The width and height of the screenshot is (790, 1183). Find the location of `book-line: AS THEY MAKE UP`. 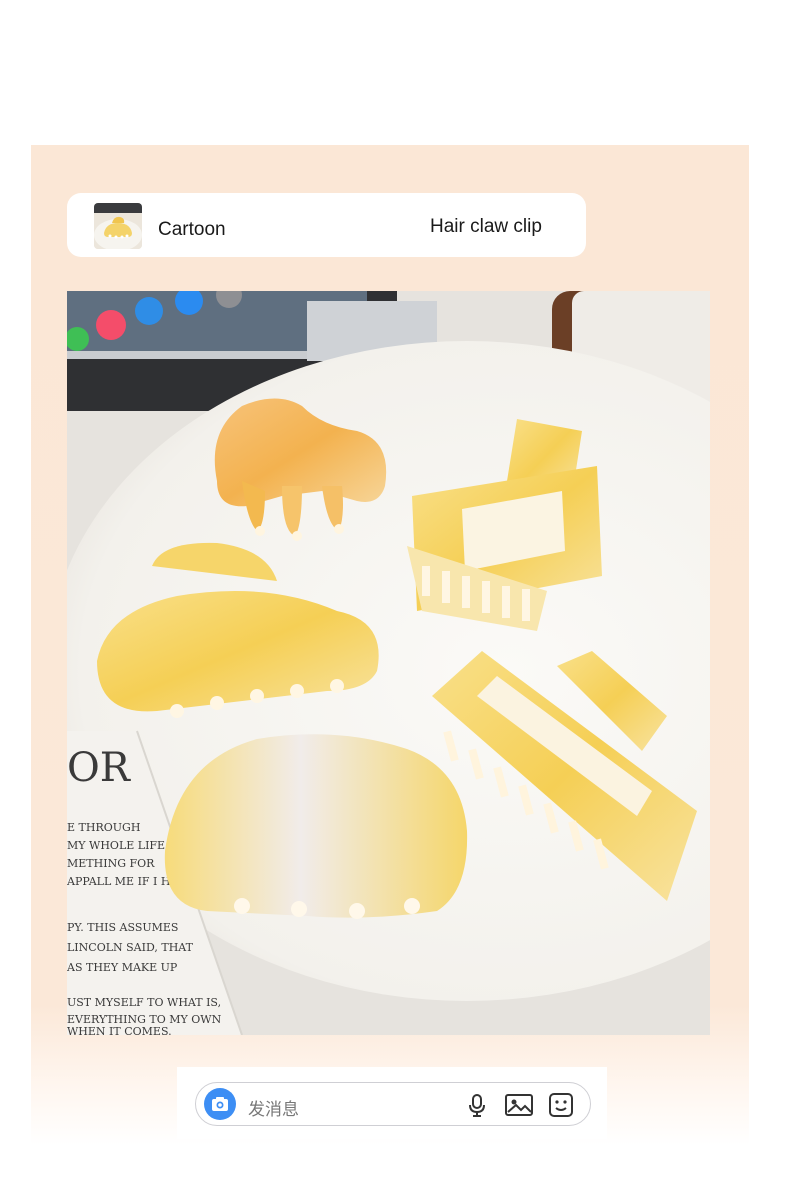

book-line: AS THEY MAKE UP is located at coordinates (122, 967).